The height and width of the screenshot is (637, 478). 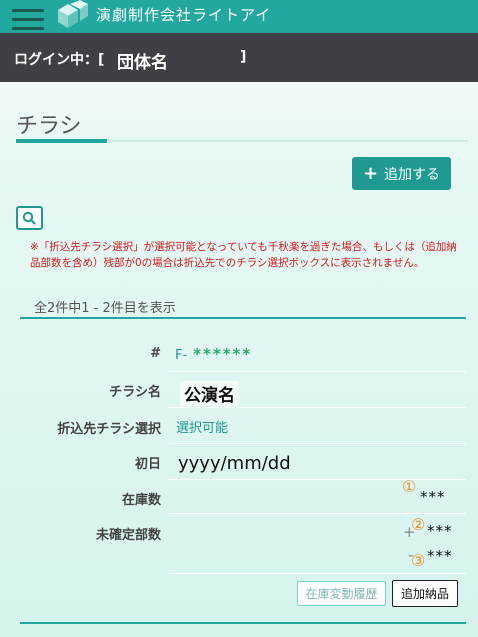 I want to click on page-title: チラシ, so click(x=49, y=126).